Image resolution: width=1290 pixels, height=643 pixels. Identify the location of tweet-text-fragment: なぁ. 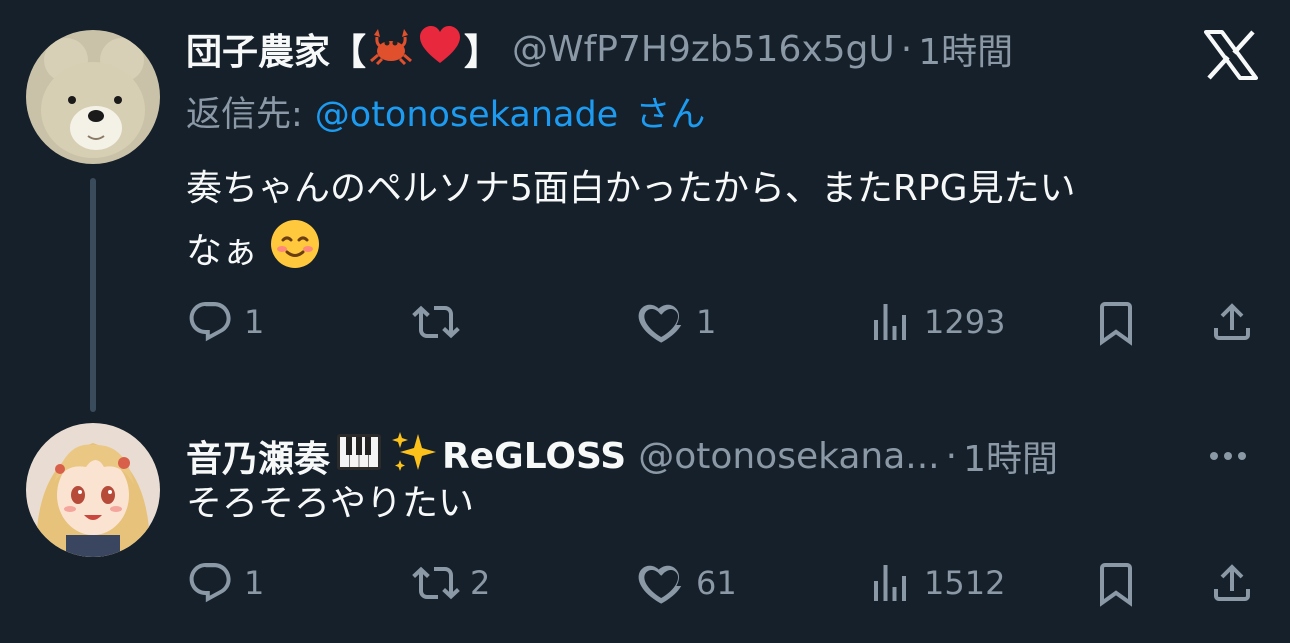
(222, 251).